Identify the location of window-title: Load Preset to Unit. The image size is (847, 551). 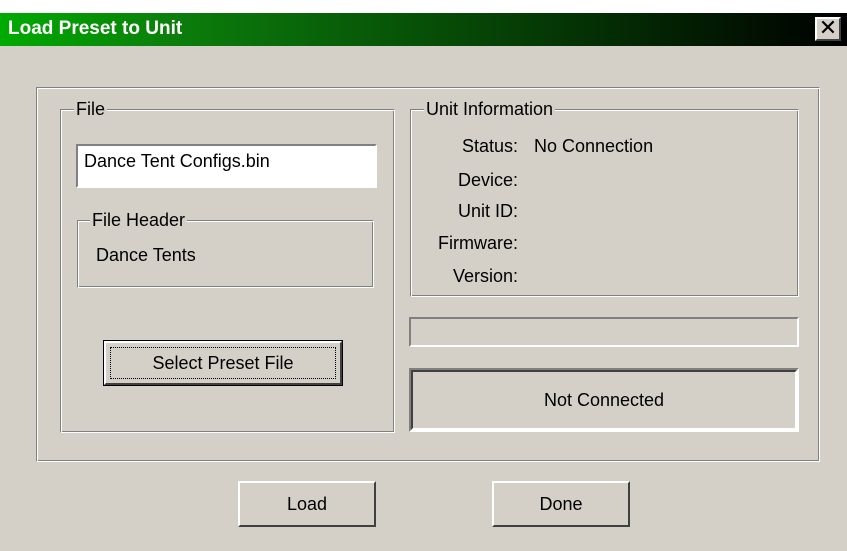
(95, 28).